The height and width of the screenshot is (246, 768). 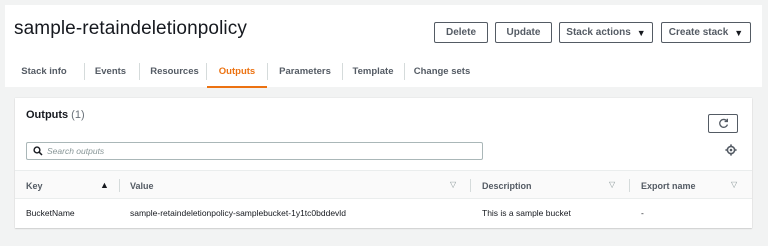 I want to click on active-tab-indicator, so click(x=237, y=87).